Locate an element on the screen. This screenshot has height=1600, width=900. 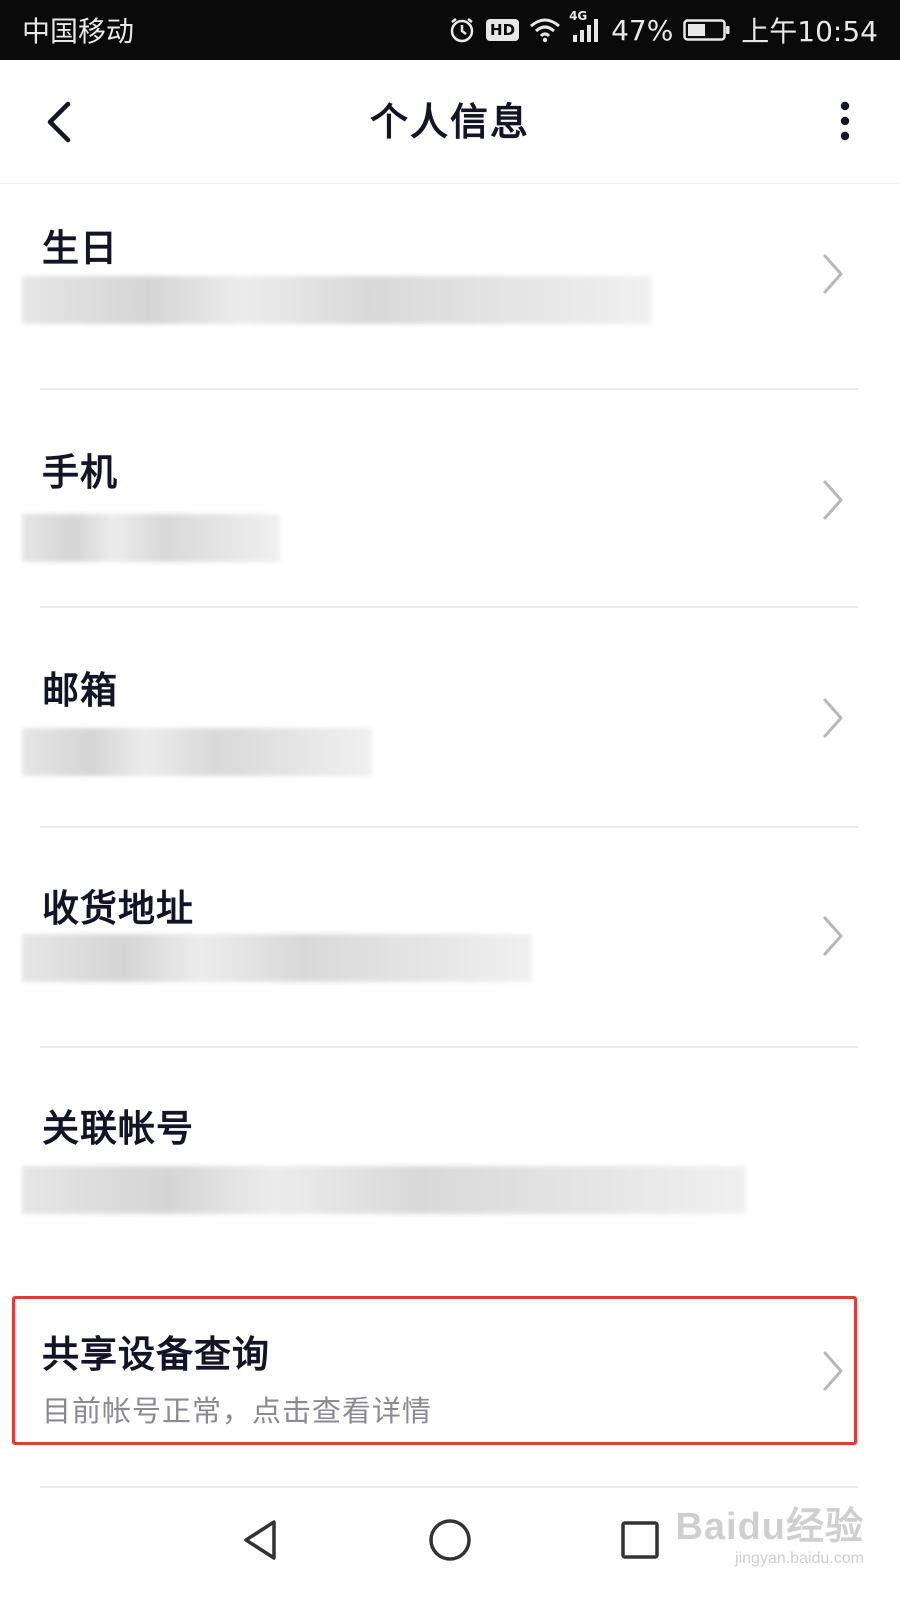
home-circle-icon is located at coordinates (450, 1540).